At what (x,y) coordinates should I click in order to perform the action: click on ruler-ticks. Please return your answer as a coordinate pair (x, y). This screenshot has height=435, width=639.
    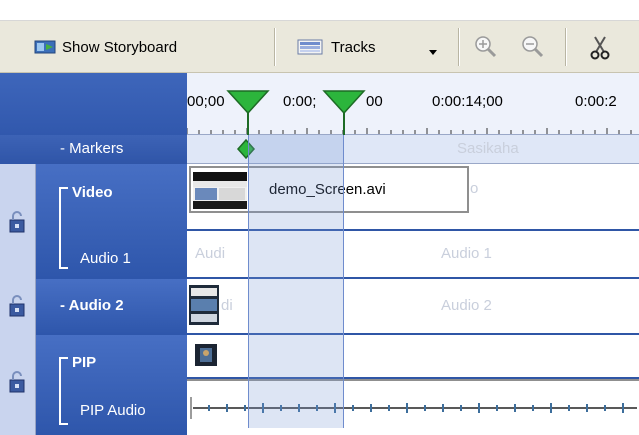
    Looking at the image, I should click on (409, 131).